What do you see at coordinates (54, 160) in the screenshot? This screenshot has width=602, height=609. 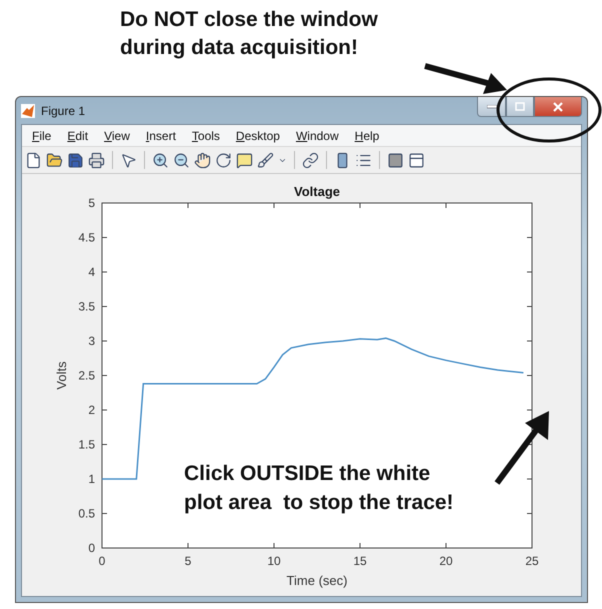 I see `open-folder-icon` at bounding box center [54, 160].